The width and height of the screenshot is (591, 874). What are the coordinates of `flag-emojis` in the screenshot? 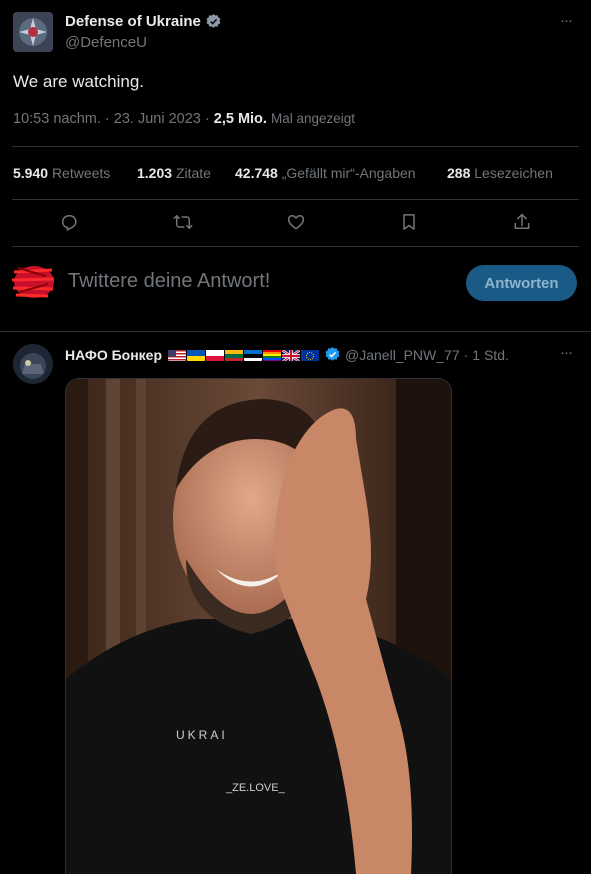 It's located at (244, 354).